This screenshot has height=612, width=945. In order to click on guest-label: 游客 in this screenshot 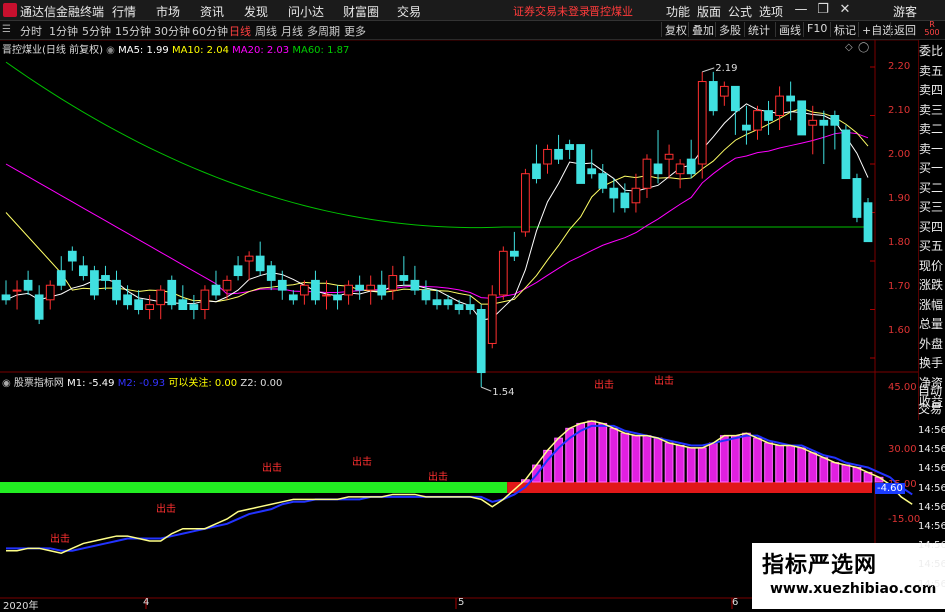, I will do `click(905, 11)`.